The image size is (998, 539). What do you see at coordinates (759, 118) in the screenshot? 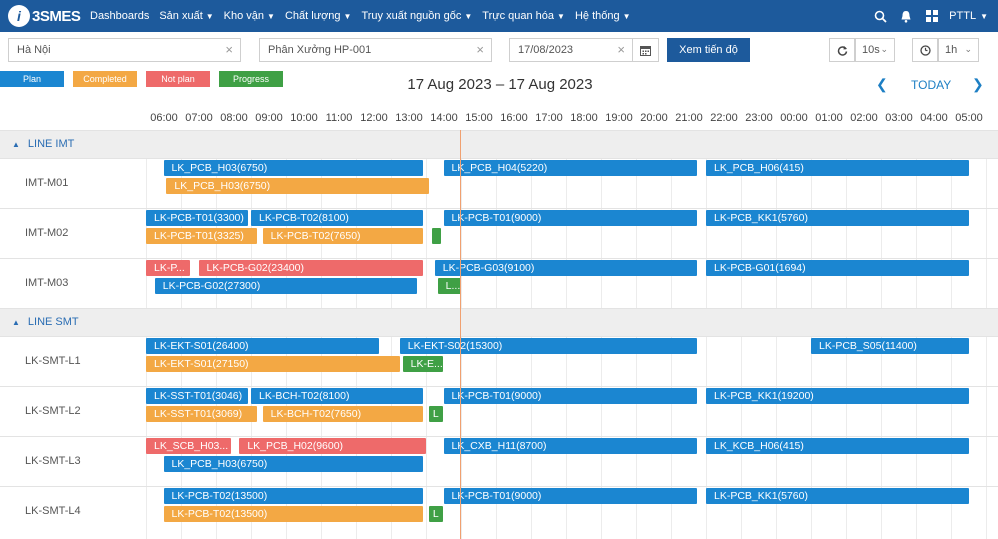
I see `hour-label: 23:00` at bounding box center [759, 118].